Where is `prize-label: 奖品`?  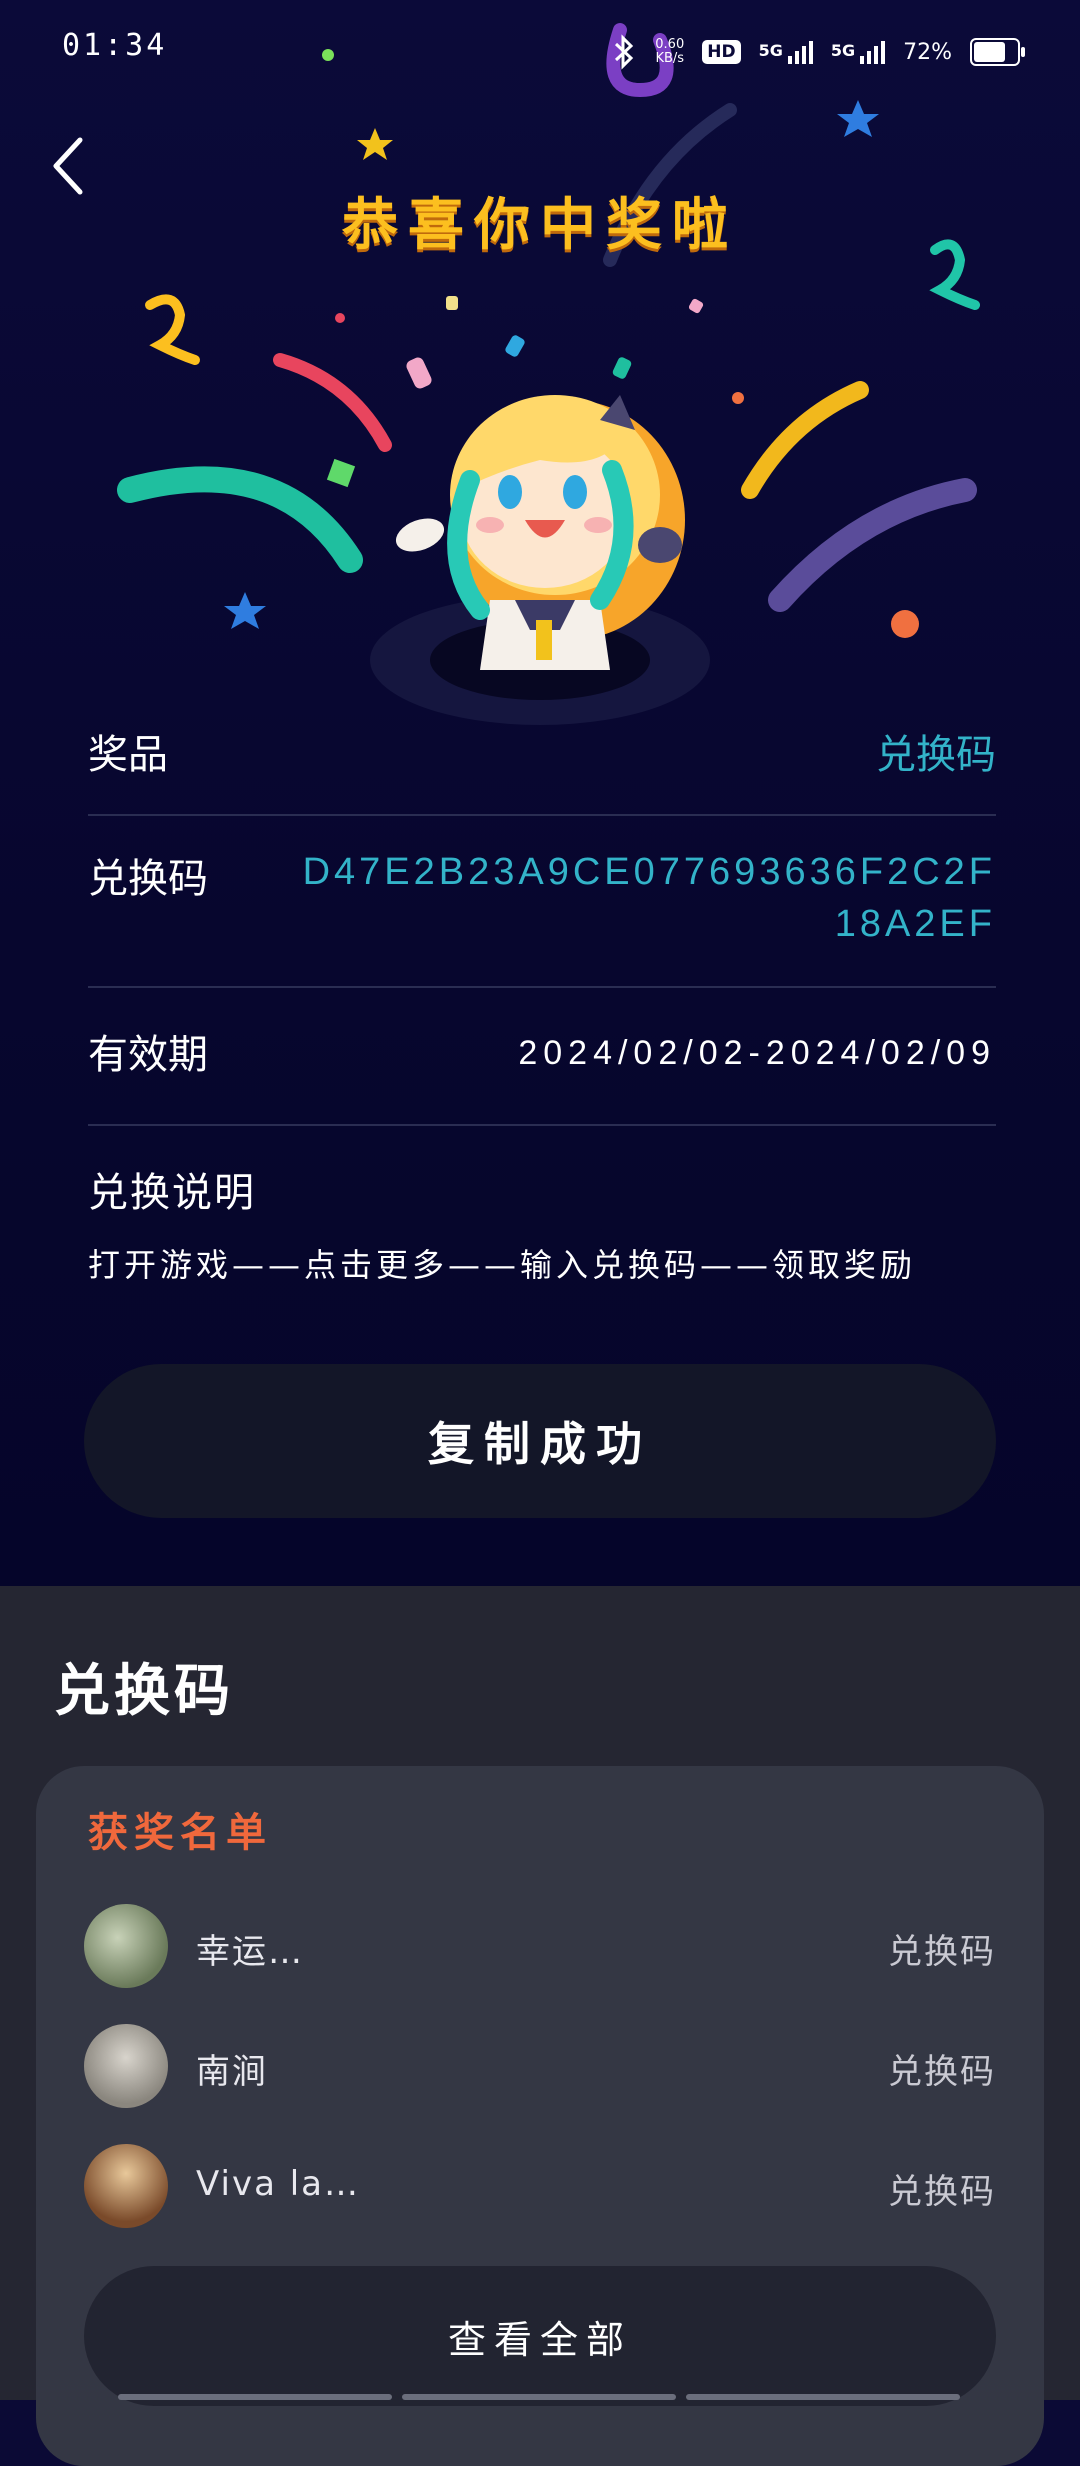 prize-label: 奖品 is located at coordinates (128, 755).